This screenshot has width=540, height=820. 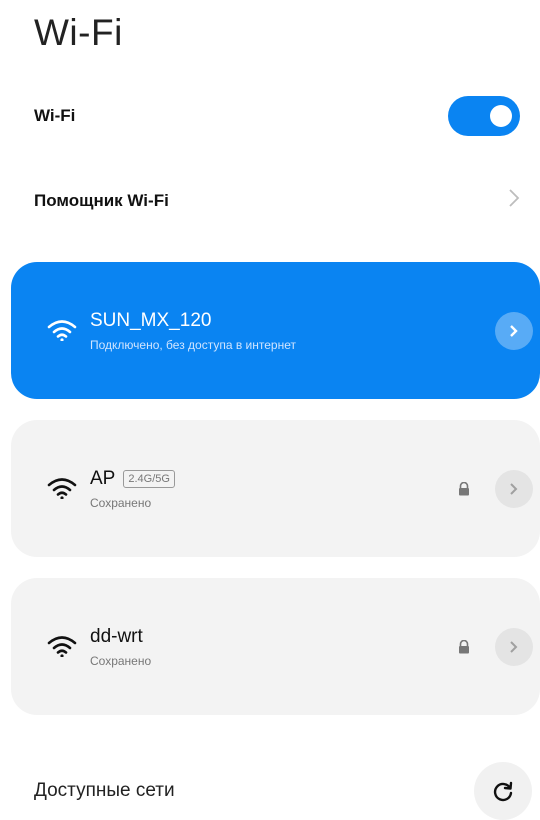 I want to click on wifi-toggle-row: Wi-Fi, so click(x=277, y=116).